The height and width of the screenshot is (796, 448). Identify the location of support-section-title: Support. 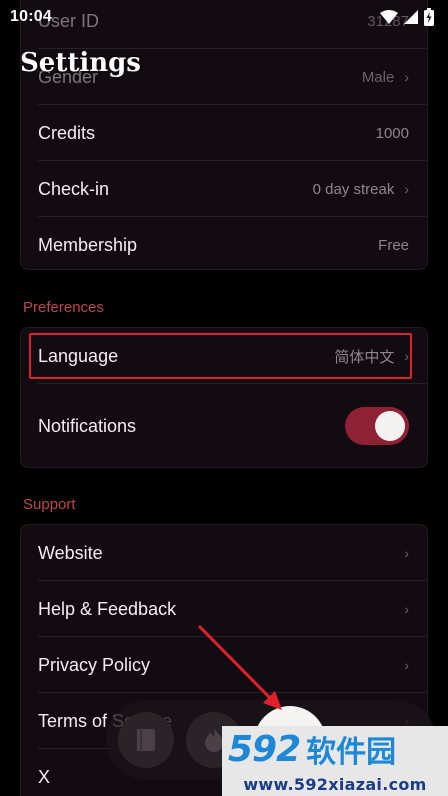
(49, 504).